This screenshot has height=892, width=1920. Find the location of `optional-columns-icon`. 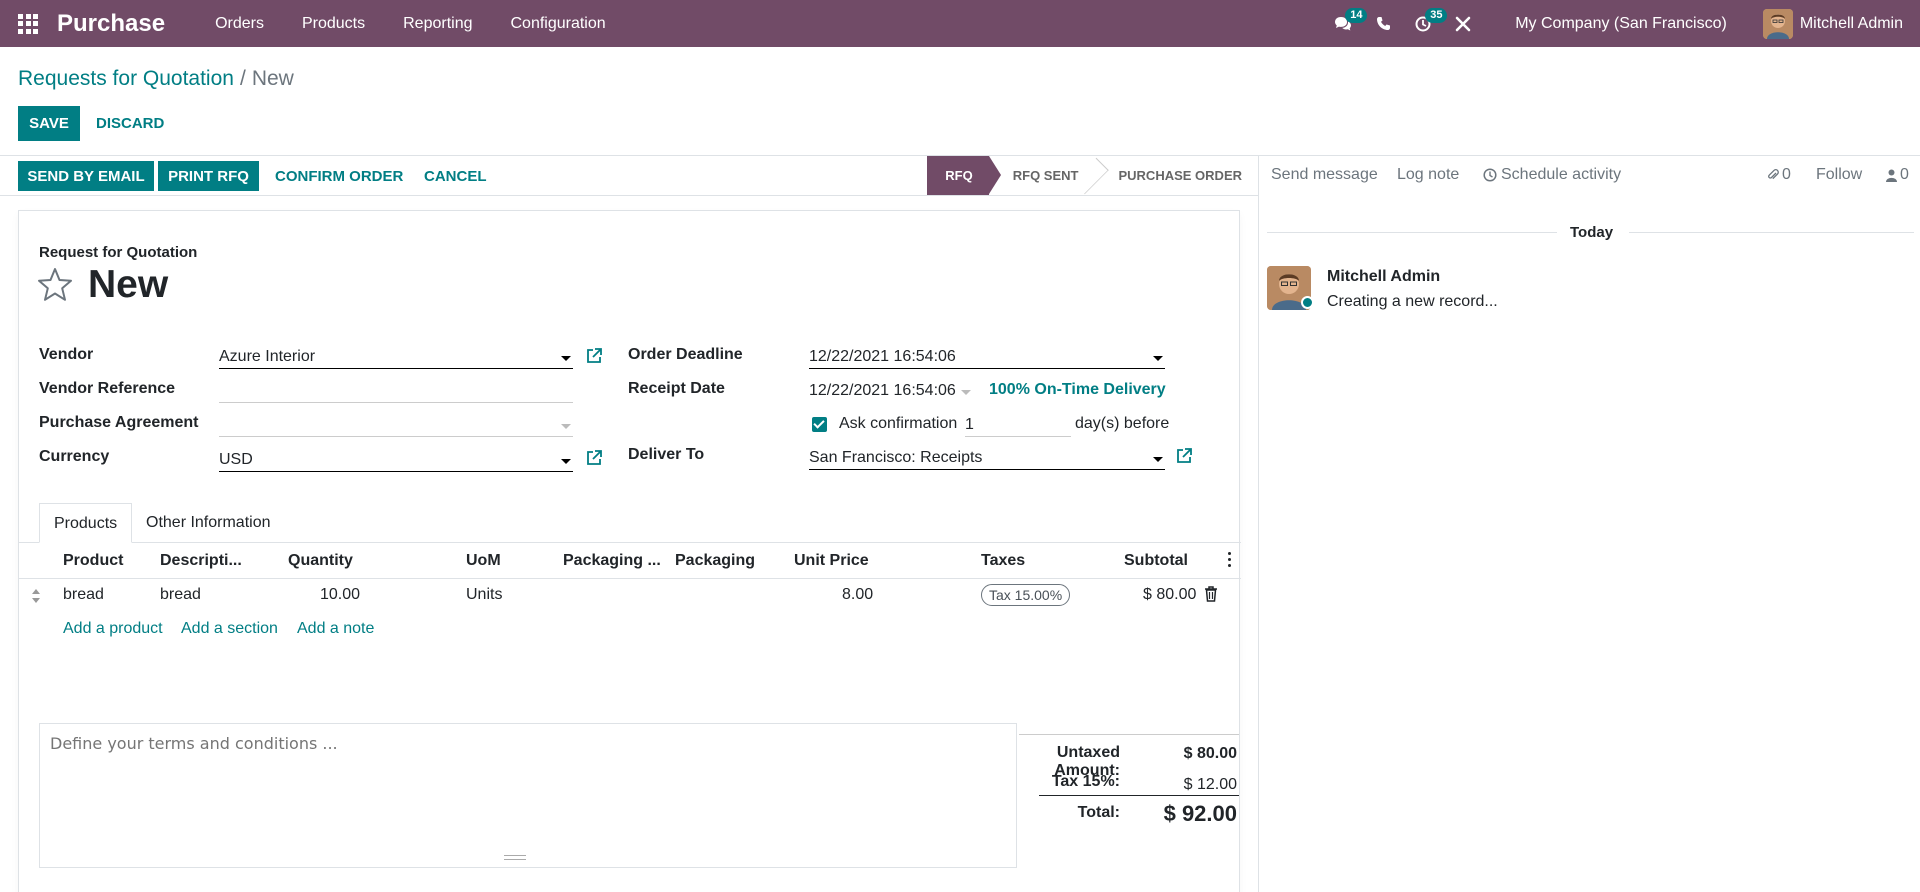

optional-columns-icon is located at coordinates (1230, 560).